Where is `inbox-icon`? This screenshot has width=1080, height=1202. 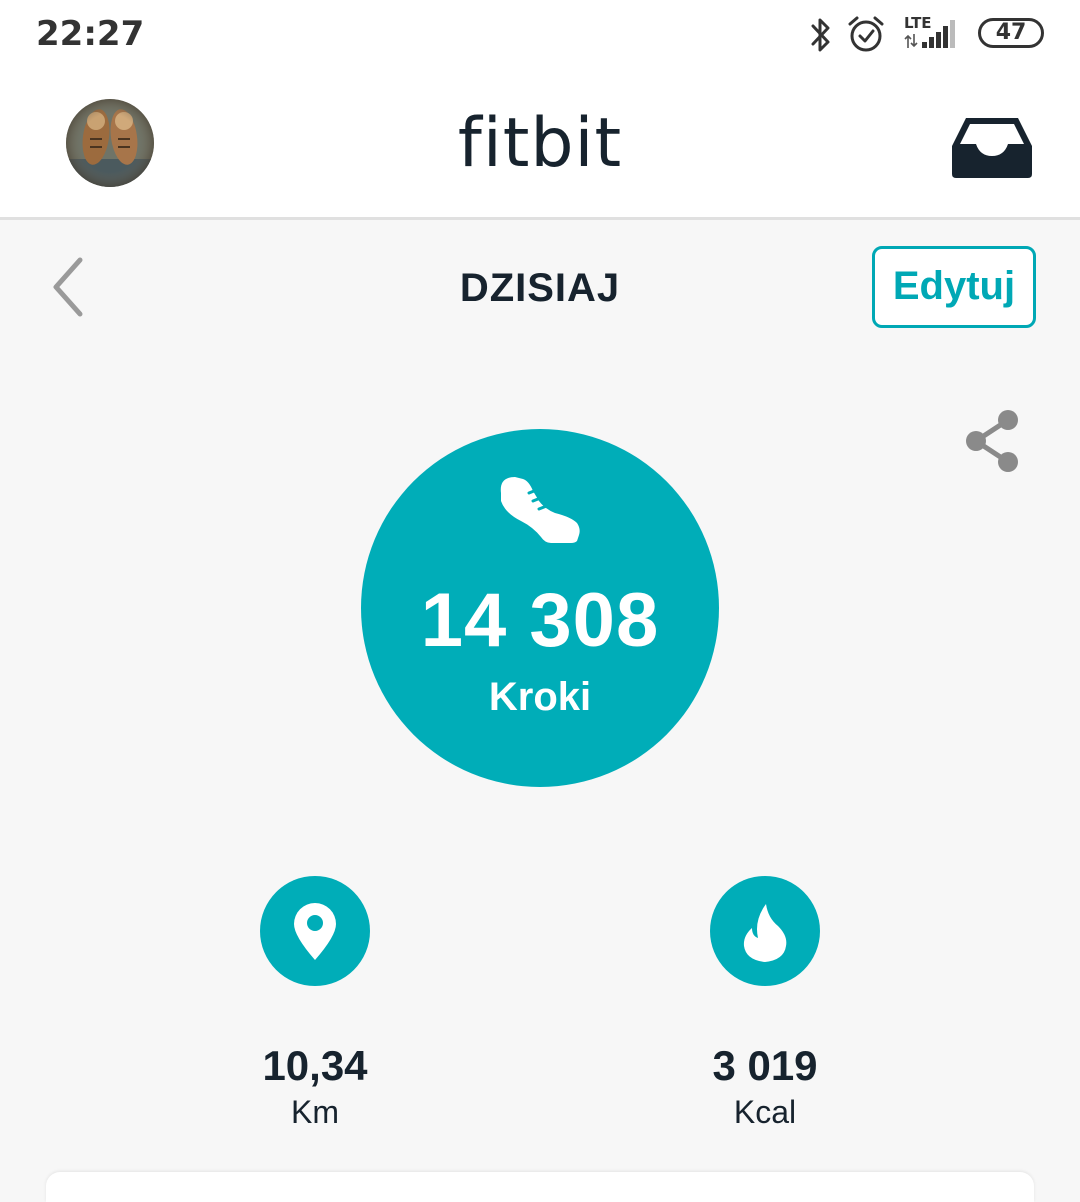
inbox-icon is located at coordinates (992, 148).